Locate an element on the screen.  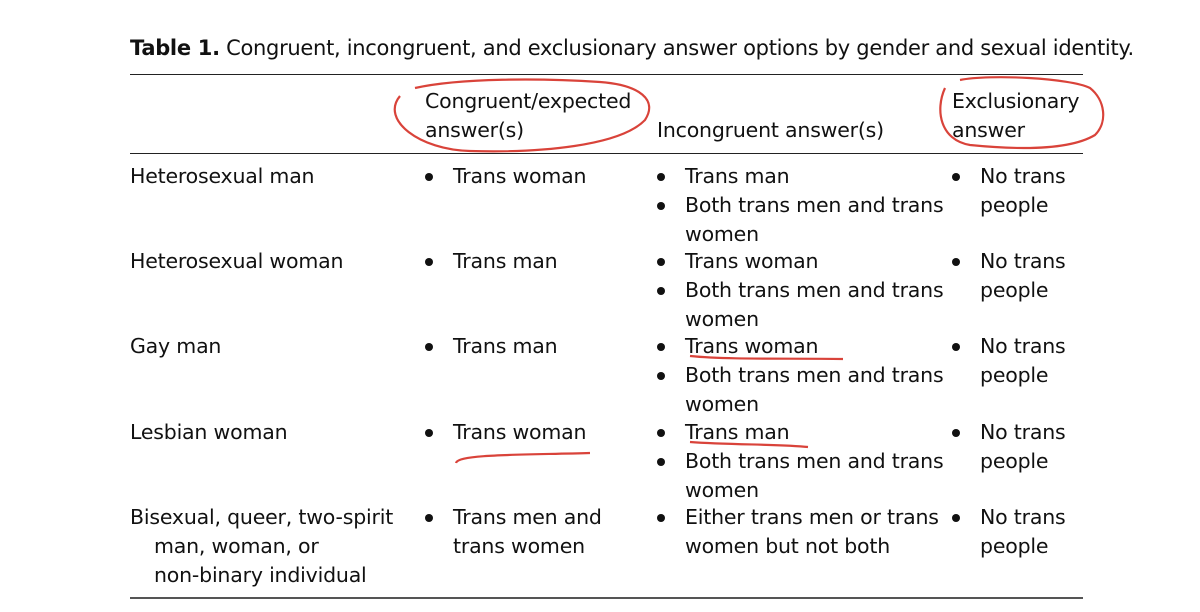
identity-cell: Lesbian woman is located at coordinates (209, 432).